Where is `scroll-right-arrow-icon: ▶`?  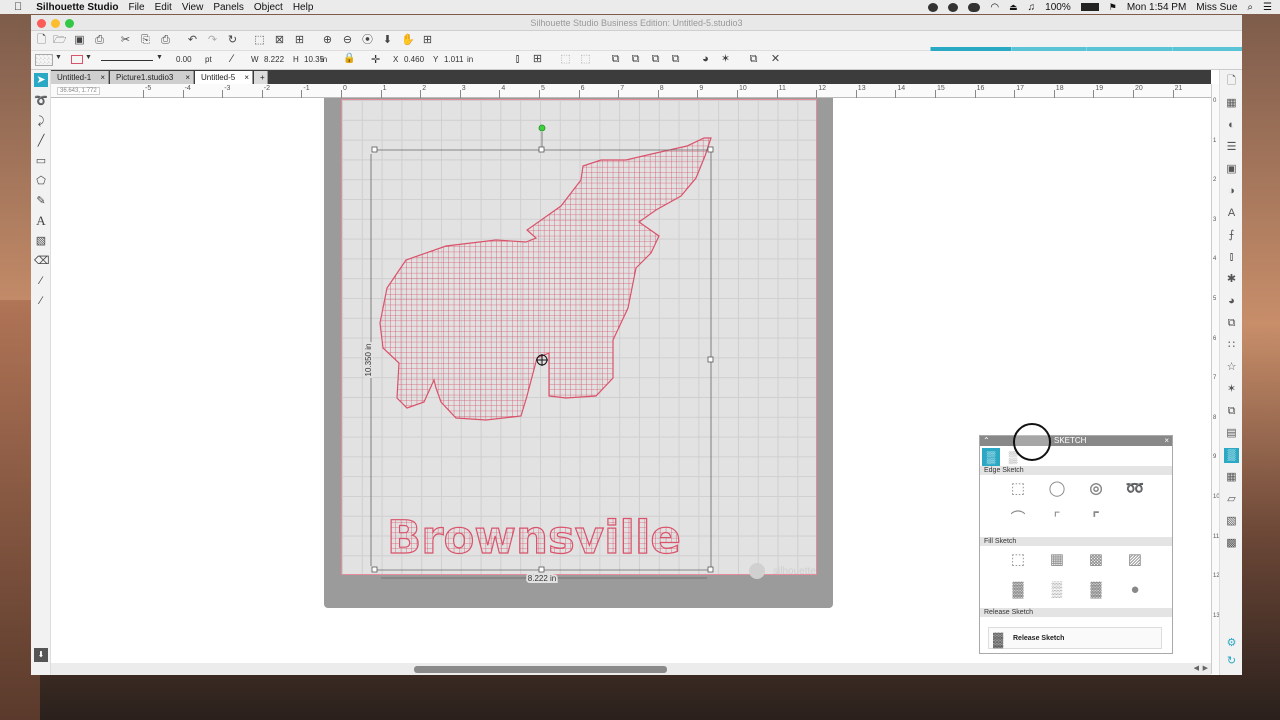 scroll-right-arrow-icon: ▶ is located at coordinates (1205, 668).